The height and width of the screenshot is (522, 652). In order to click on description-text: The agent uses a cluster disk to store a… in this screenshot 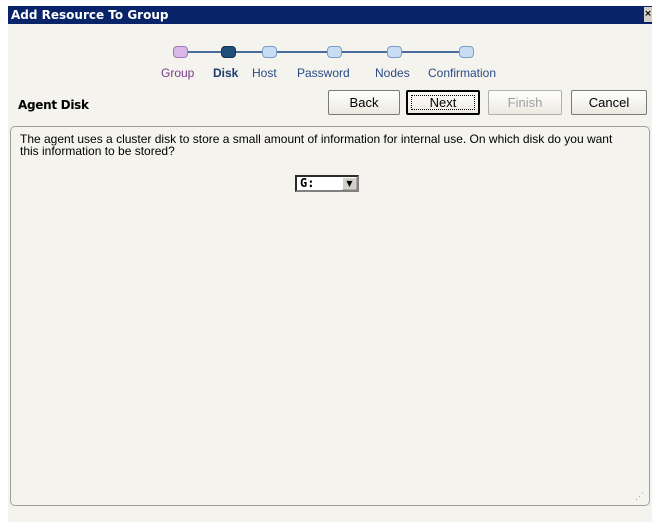, I will do `click(316, 145)`.